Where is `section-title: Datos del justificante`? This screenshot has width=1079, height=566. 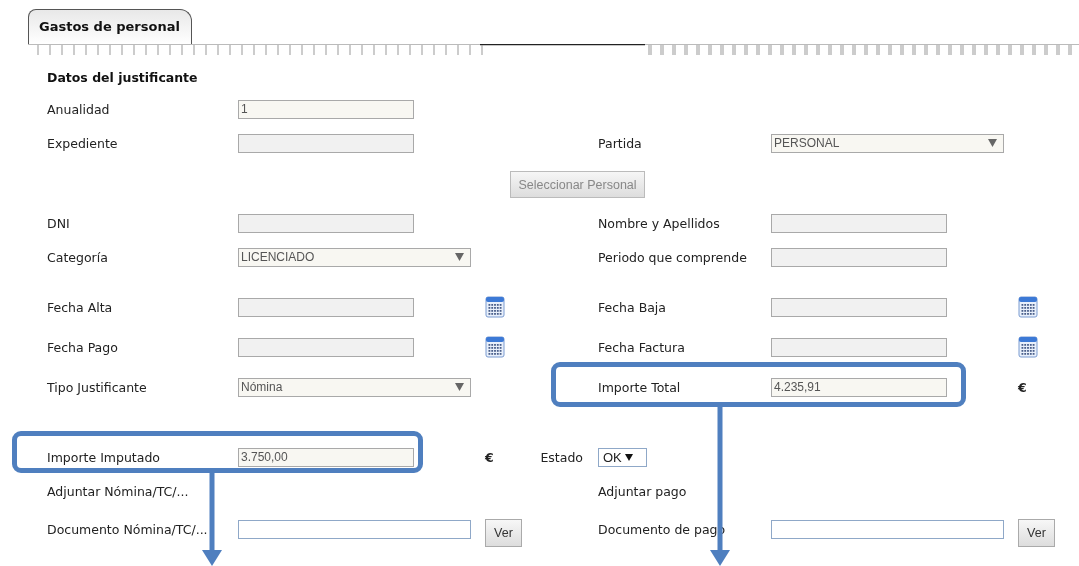
section-title: Datos del justificante is located at coordinates (123, 78).